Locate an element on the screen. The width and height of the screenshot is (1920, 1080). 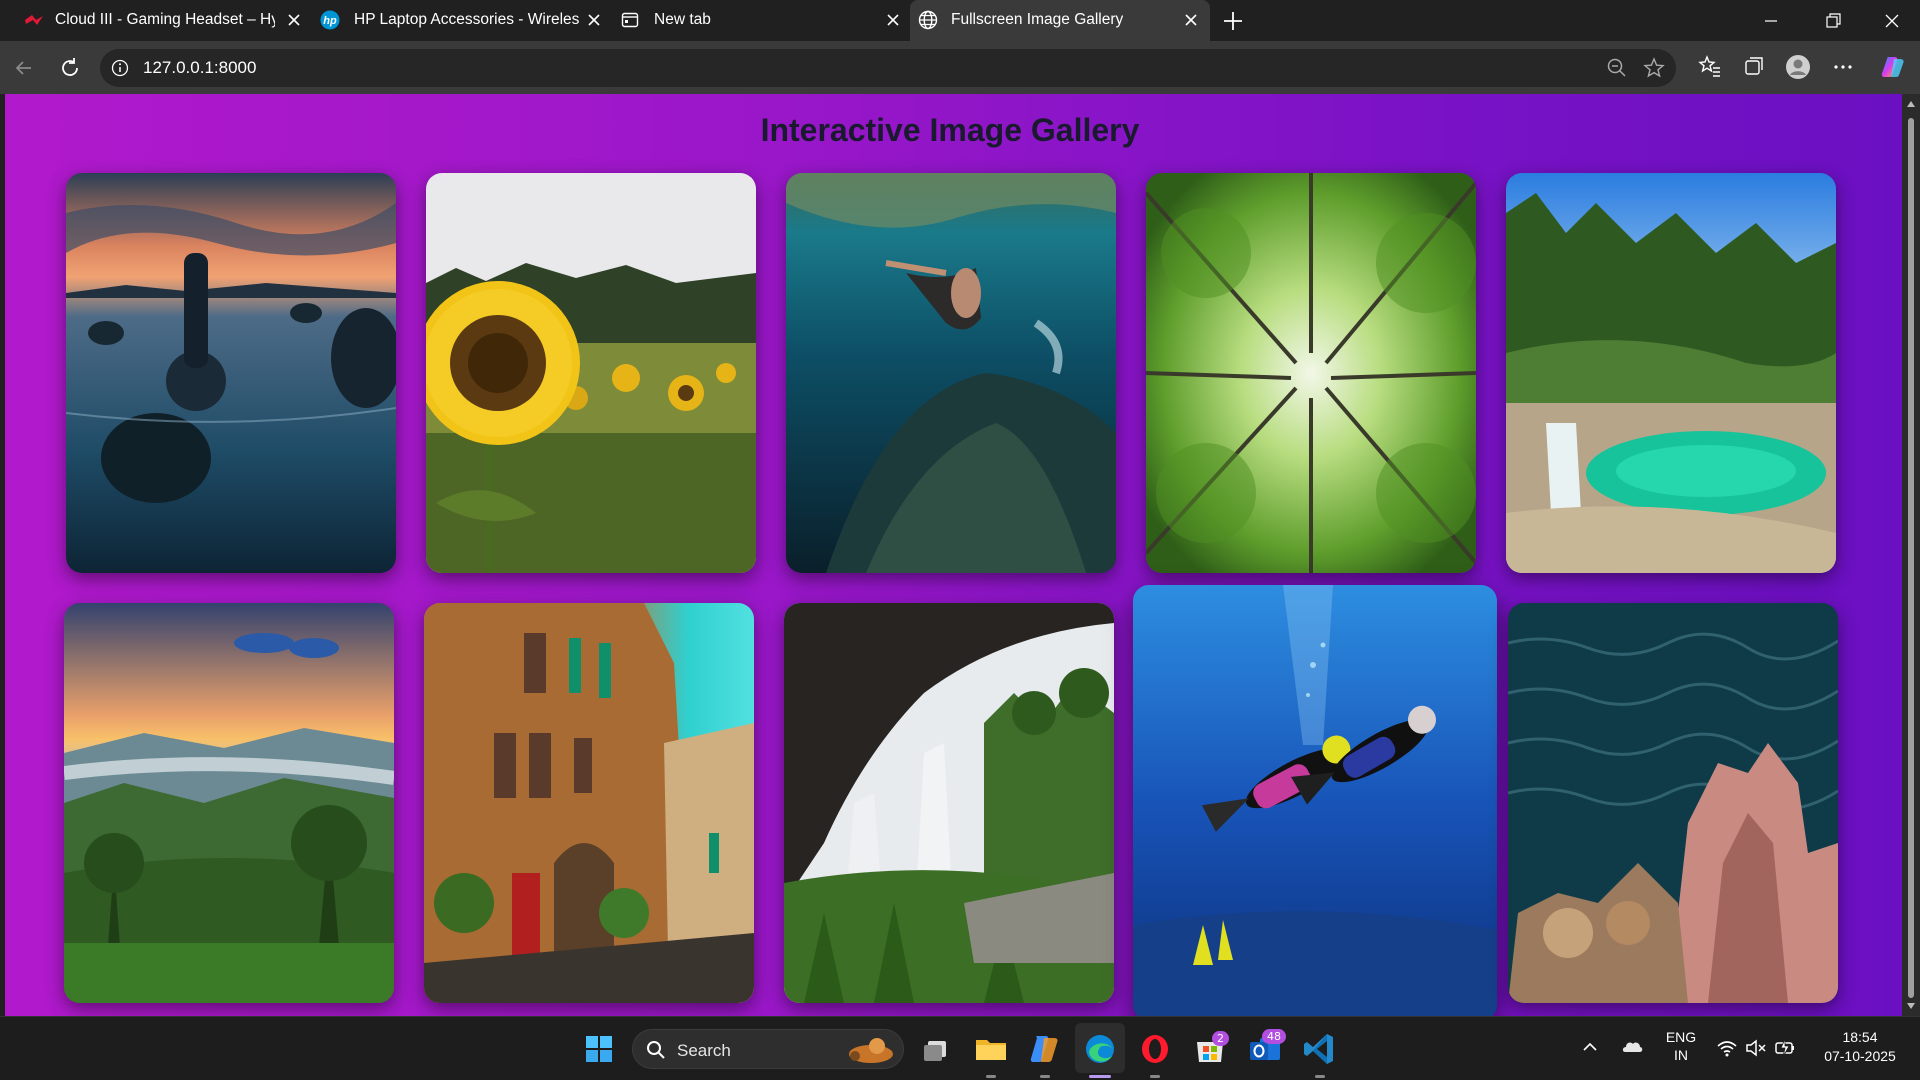
more-menu-icon is located at coordinates (1843, 67).